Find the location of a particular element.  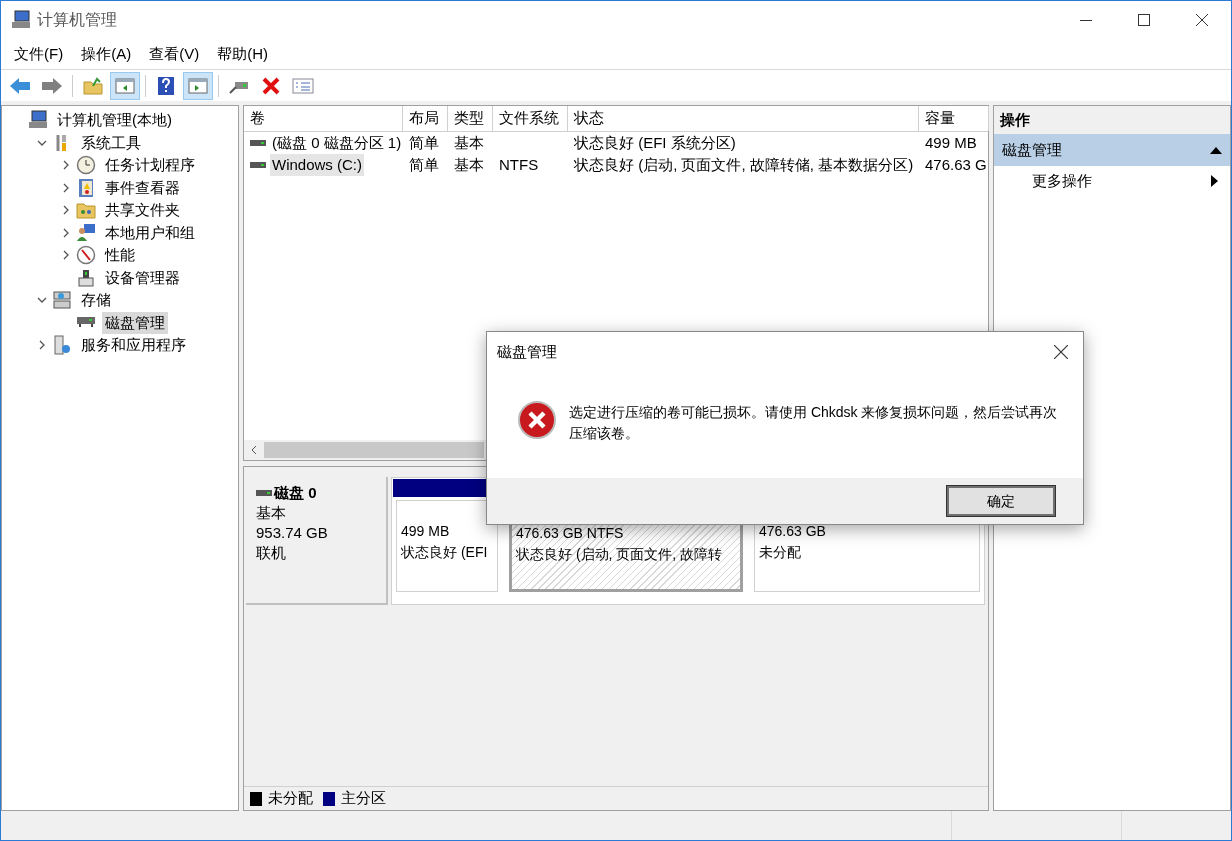

tree-item: 共享文件夹 is located at coordinates (142, 210).